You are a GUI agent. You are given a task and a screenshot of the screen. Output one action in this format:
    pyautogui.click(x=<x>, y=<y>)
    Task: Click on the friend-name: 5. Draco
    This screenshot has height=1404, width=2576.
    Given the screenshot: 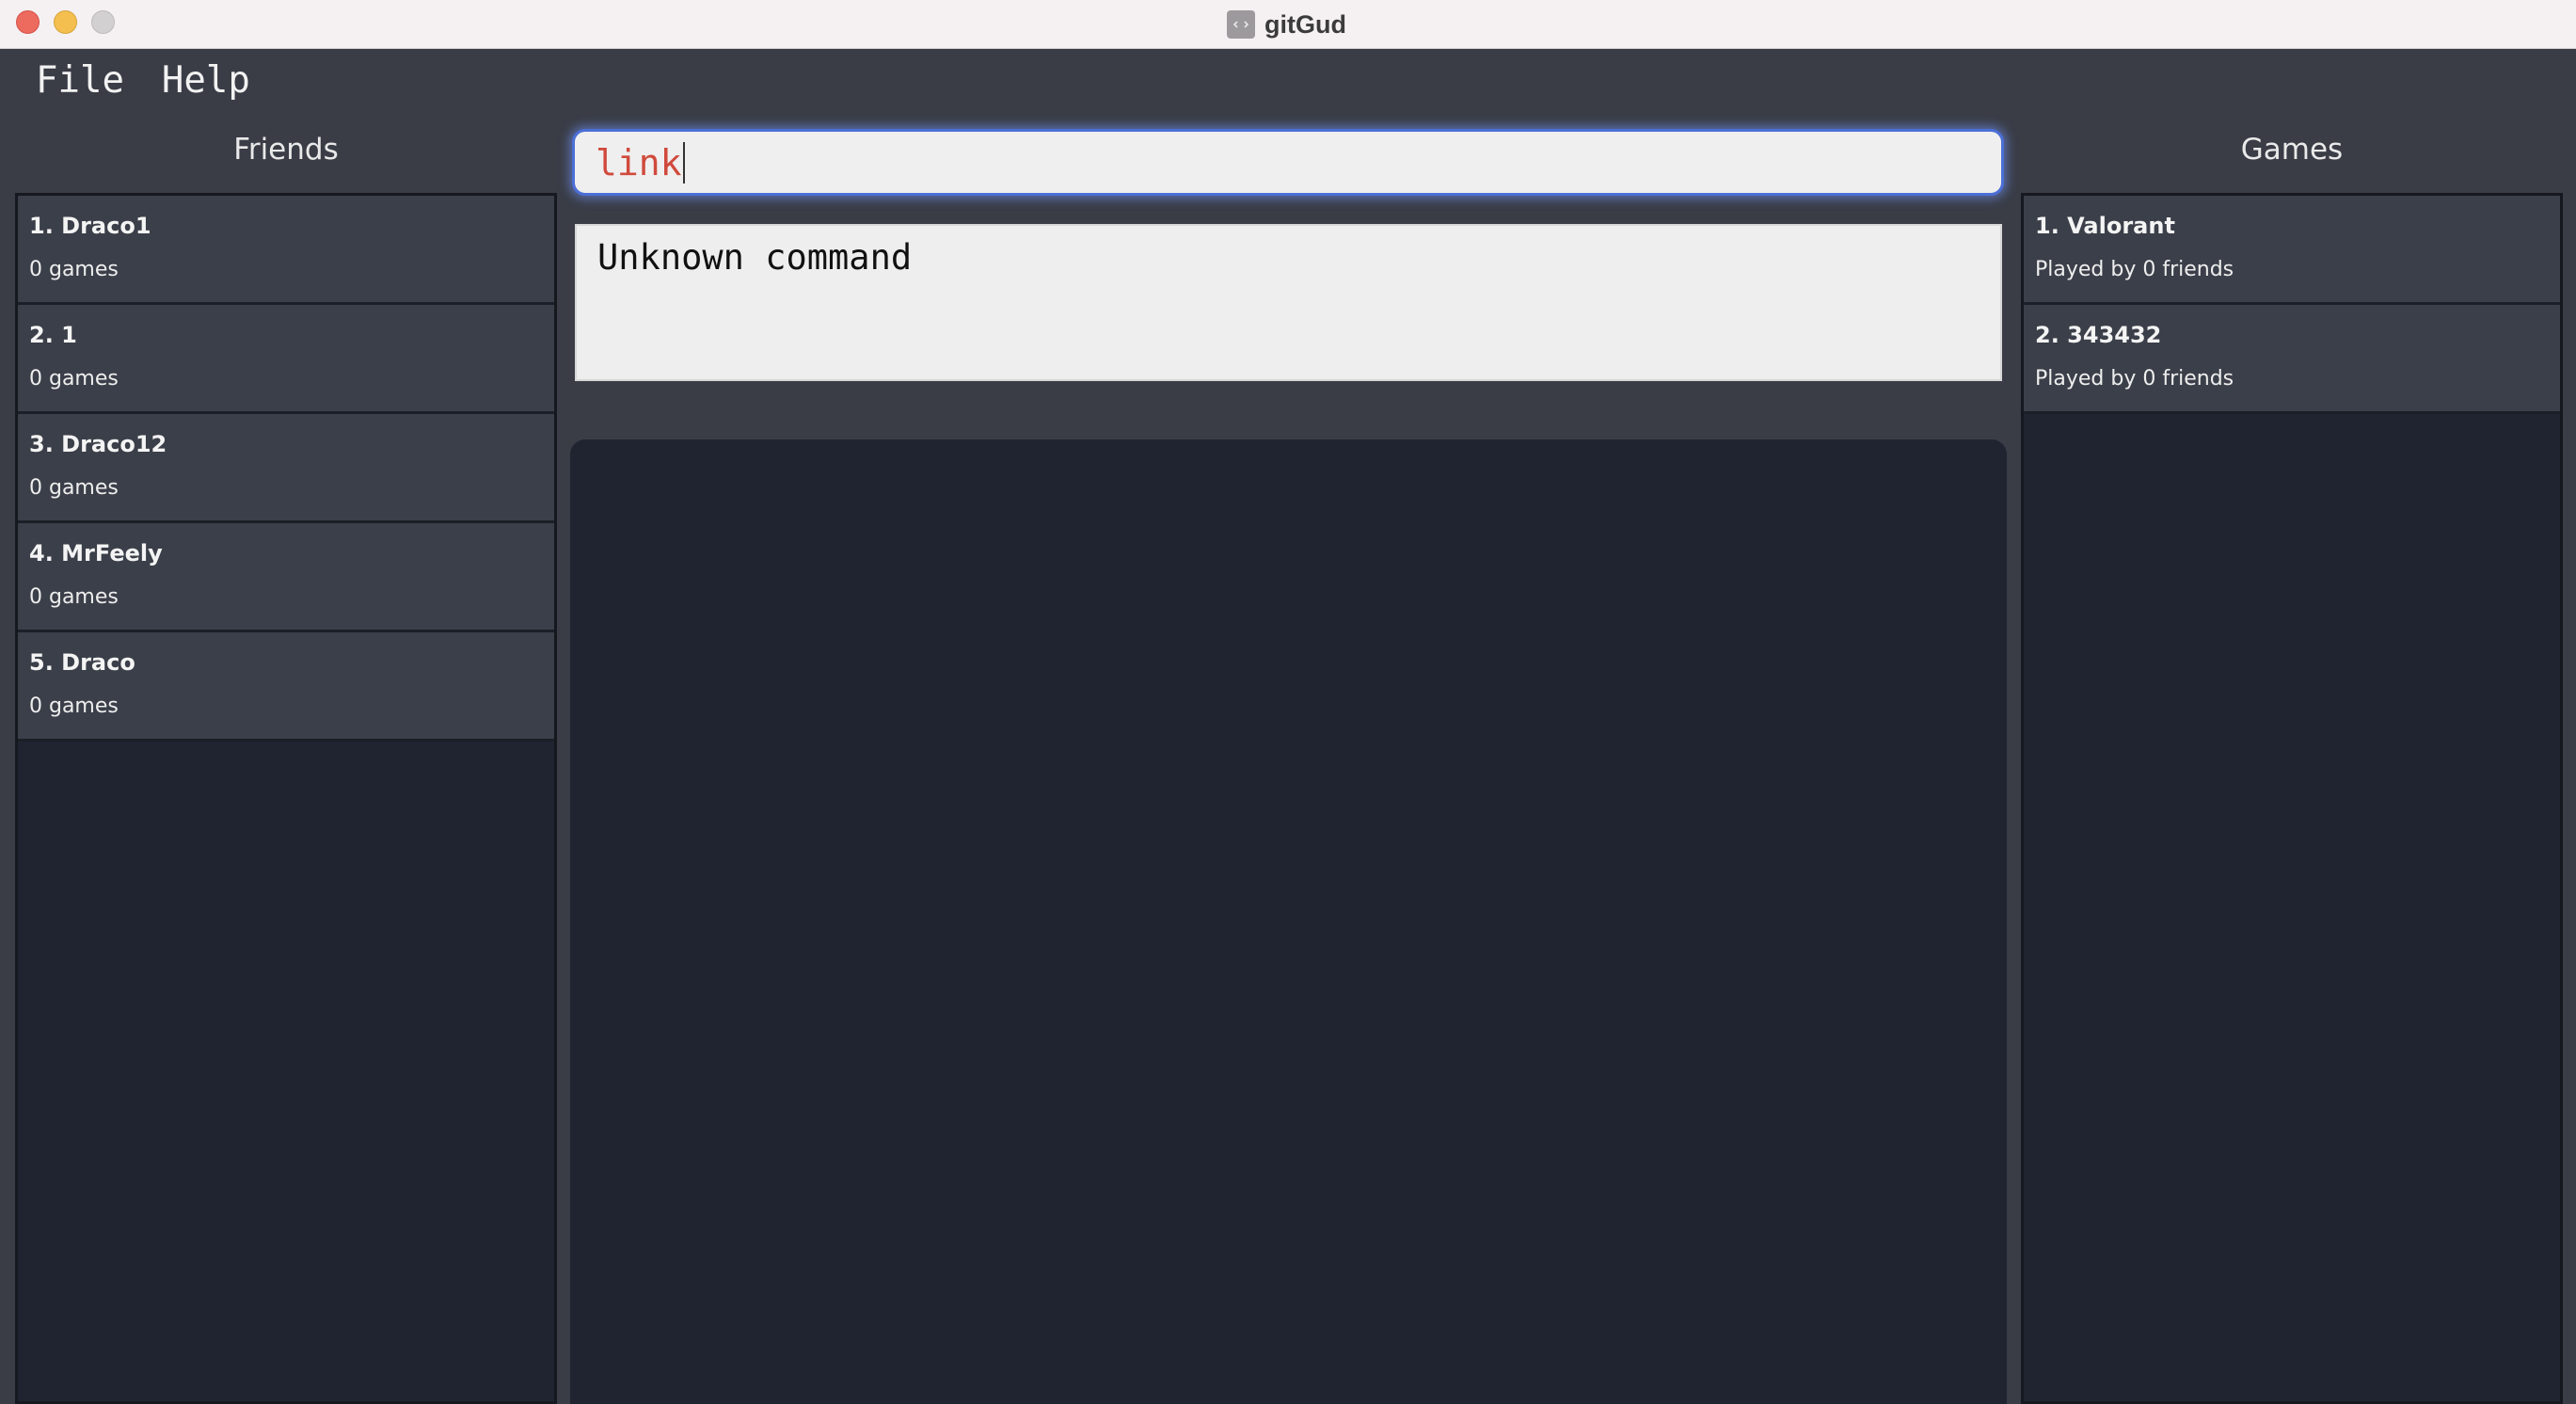 What is the action you would take?
    pyautogui.click(x=82, y=663)
    